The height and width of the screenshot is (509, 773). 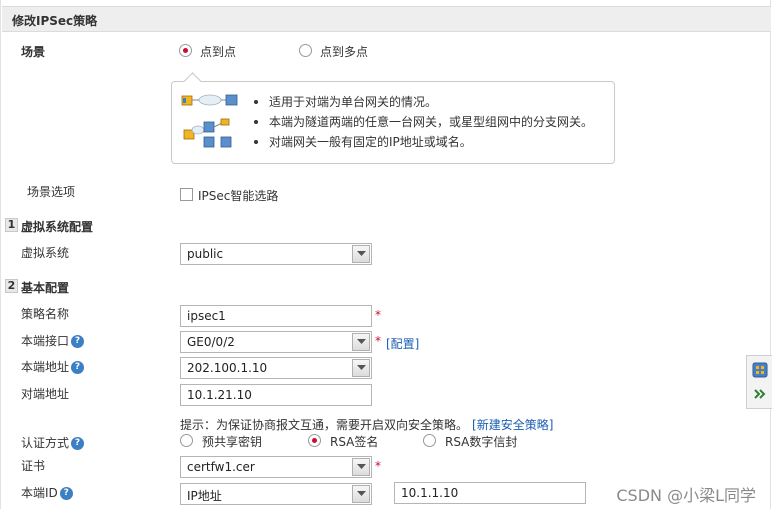 What do you see at coordinates (232, 441) in the screenshot?
I see `radio-pre-shared-key-label: 预共享密钥` at bounding box center [232, 441].